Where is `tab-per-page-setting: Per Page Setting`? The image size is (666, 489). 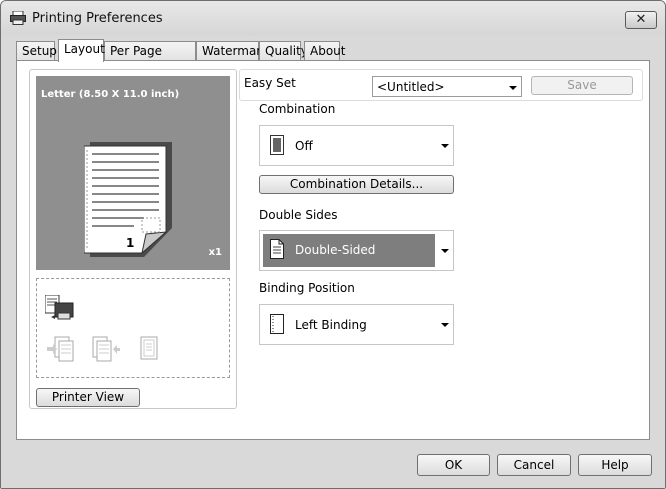 tab-per-page-setting: Per Page Setting is located at coordinates (150, 58).